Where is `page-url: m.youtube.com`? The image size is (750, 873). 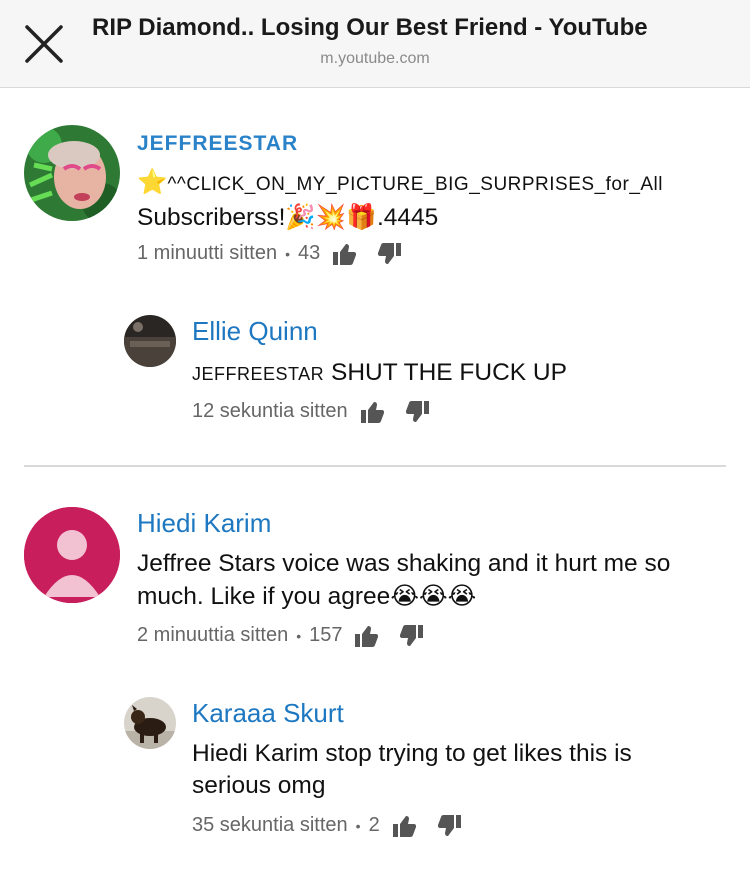
page-url: m.youtube.com is located at coordinates (375, 58).